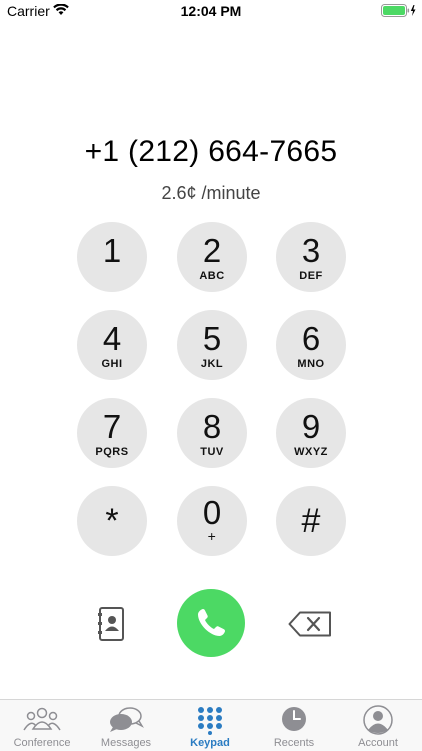 The image size is (422, 751). Describe the element at coordinates (212, 338) in the screenshot. I see `key-digit: 5` at that location.